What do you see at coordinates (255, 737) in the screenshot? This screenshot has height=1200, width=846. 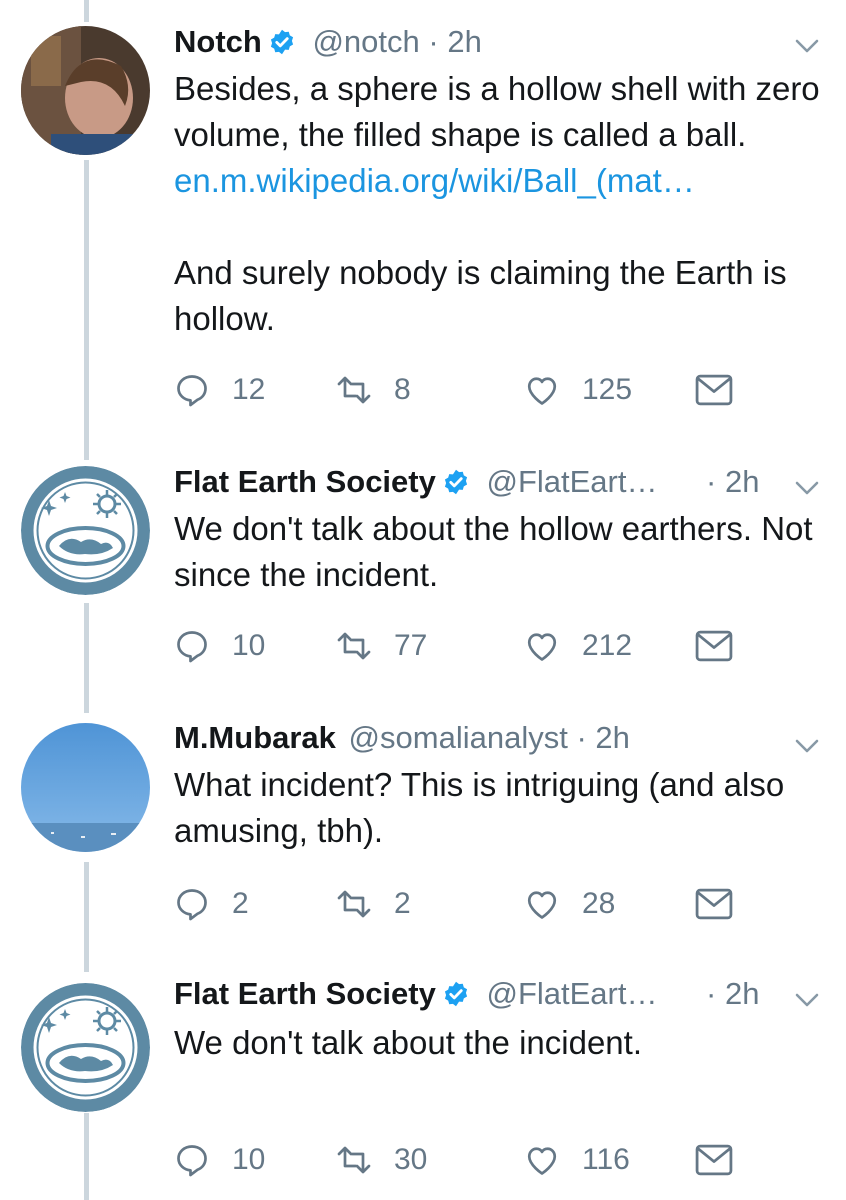 I see `display-name: M.Mubarak` at bounding box center [255, 737].